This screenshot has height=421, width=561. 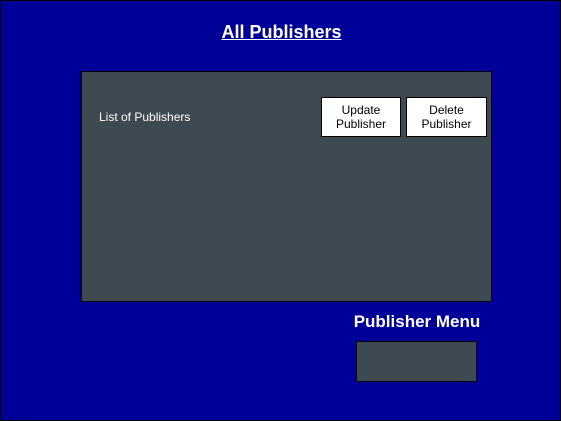 What do you see at coordinates (361, 117) in the screenshot?
I see `update-publisher-button: Update Publisher` at bounding box center [361, 117].